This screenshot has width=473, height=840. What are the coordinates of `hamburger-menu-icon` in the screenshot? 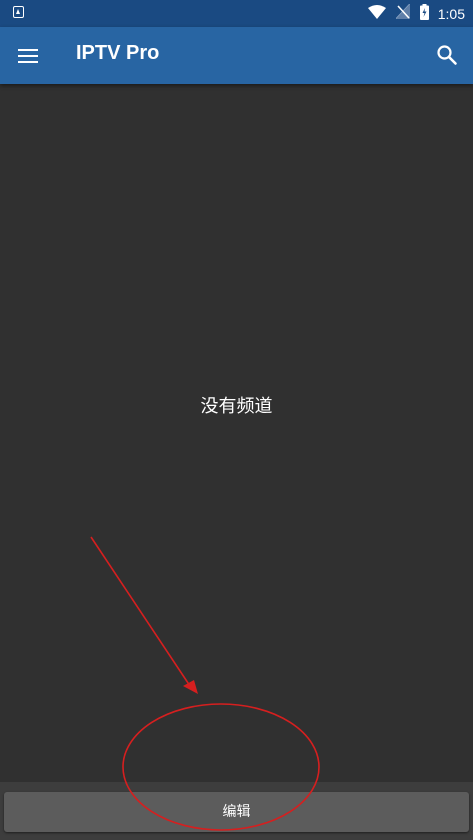 It's located at (29, 56).